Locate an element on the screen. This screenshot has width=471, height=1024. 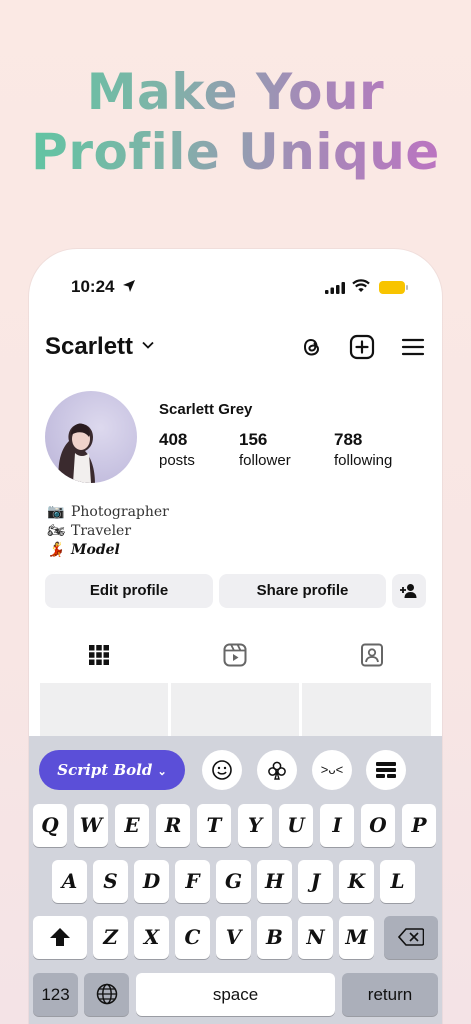
symbols-button is located at coordinates (277, 770).